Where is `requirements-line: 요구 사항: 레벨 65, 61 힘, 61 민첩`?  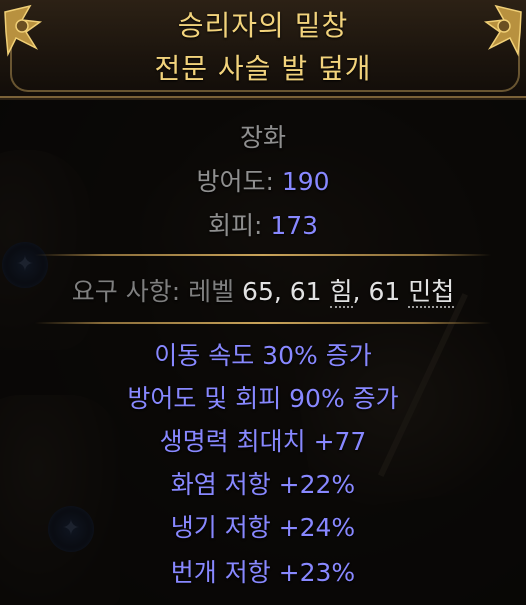 requirements-line: 요구 사항: 레벨 65, 61 힘, 61 민첩 is located at coordinates (263, 290).